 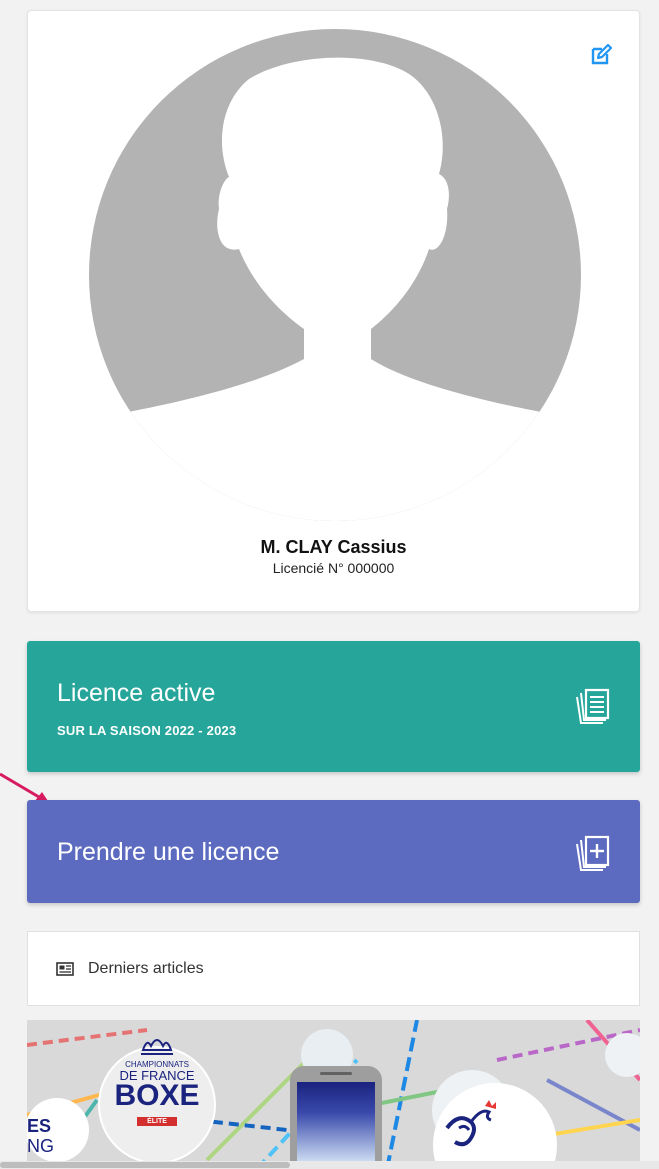 What do you see at coordinates (157, 1047) in the screenshot?
I see `crown-icon` at bounding box center [157, 1047].